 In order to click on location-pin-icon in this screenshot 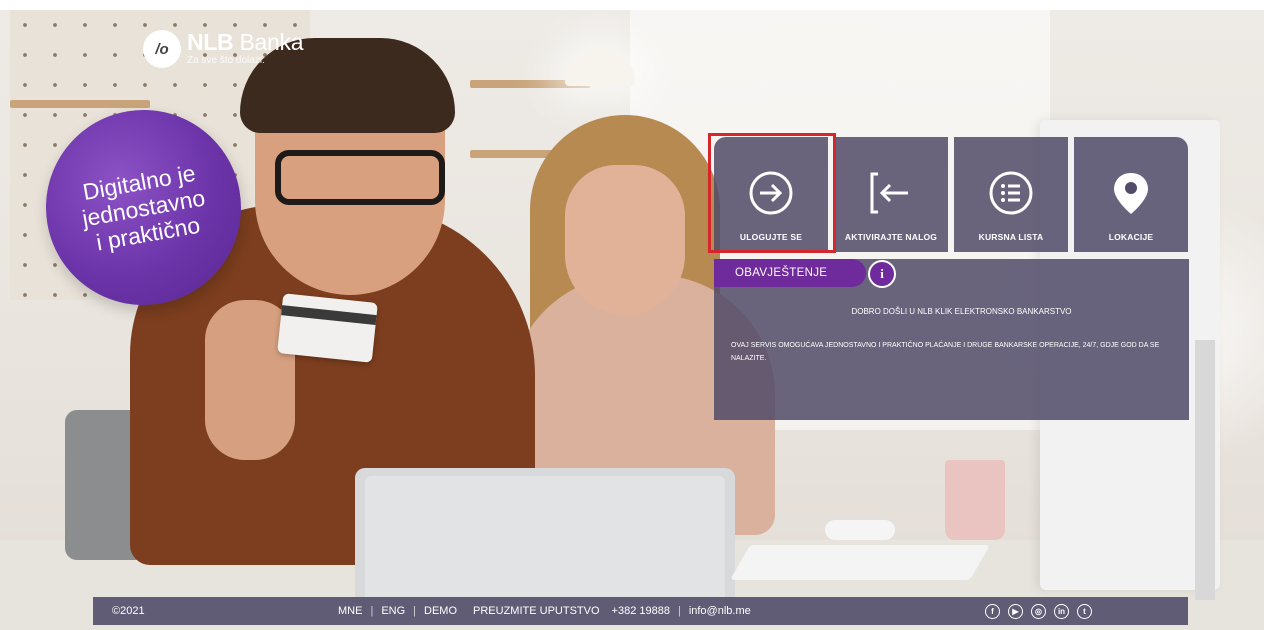, I will do `click(1131, 193)`.